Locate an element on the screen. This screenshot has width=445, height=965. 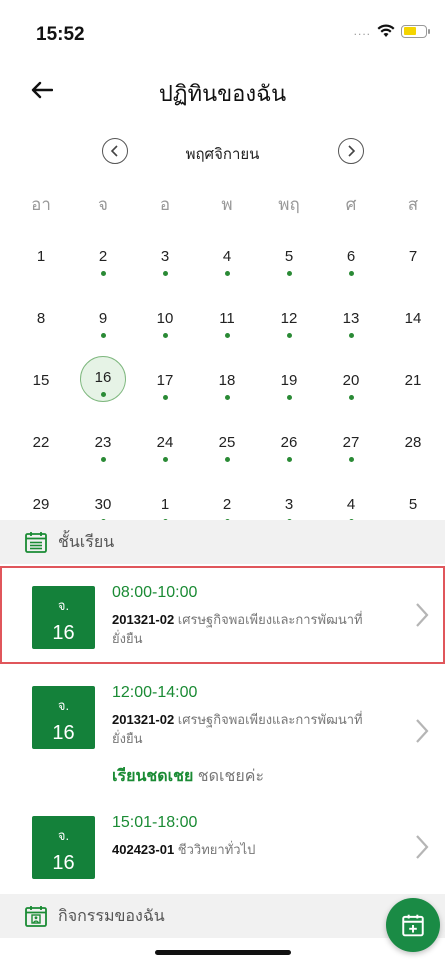
day-cell: 13 is located at coordinates (351, 323).